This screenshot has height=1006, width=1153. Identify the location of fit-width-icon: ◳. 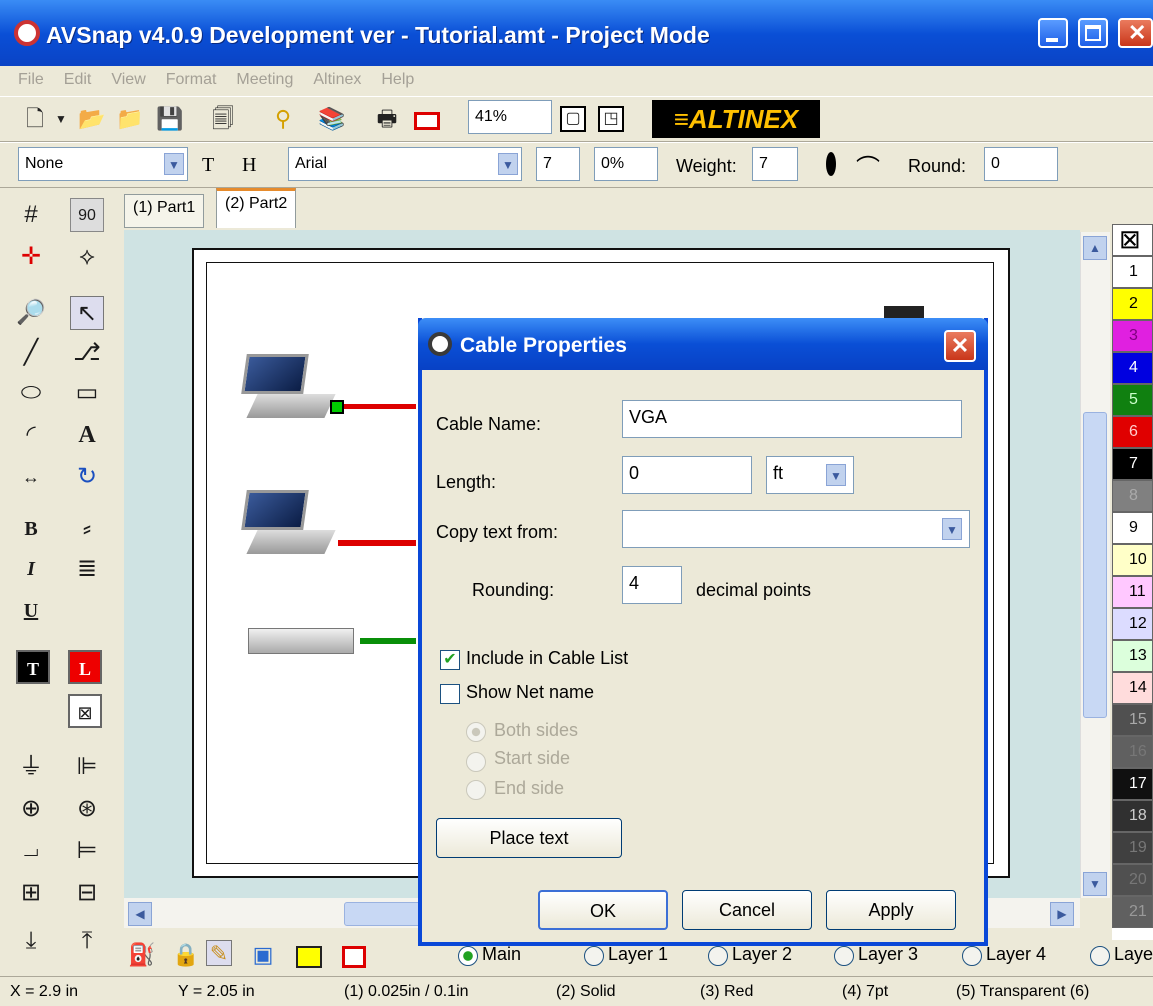
(611, 119).